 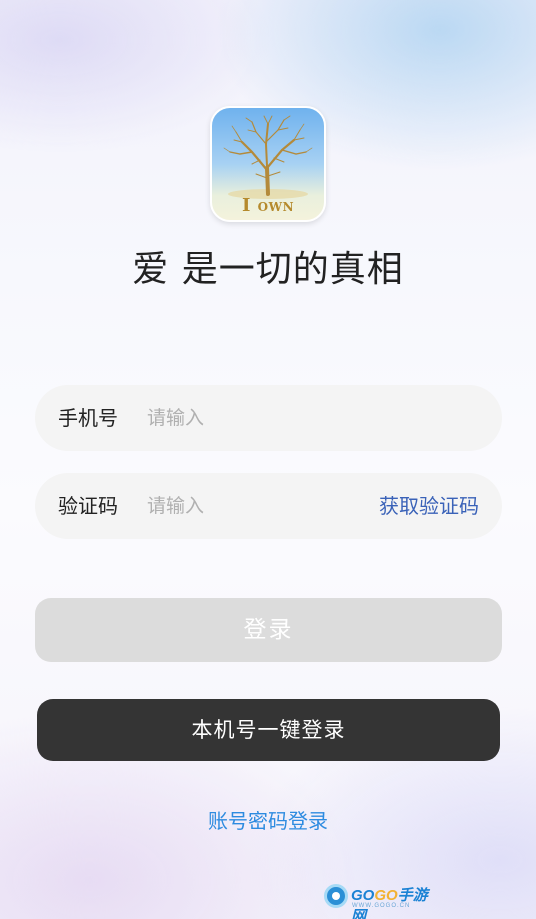 I want to click on phone-label: 手机号, so click(x=88, y=418).